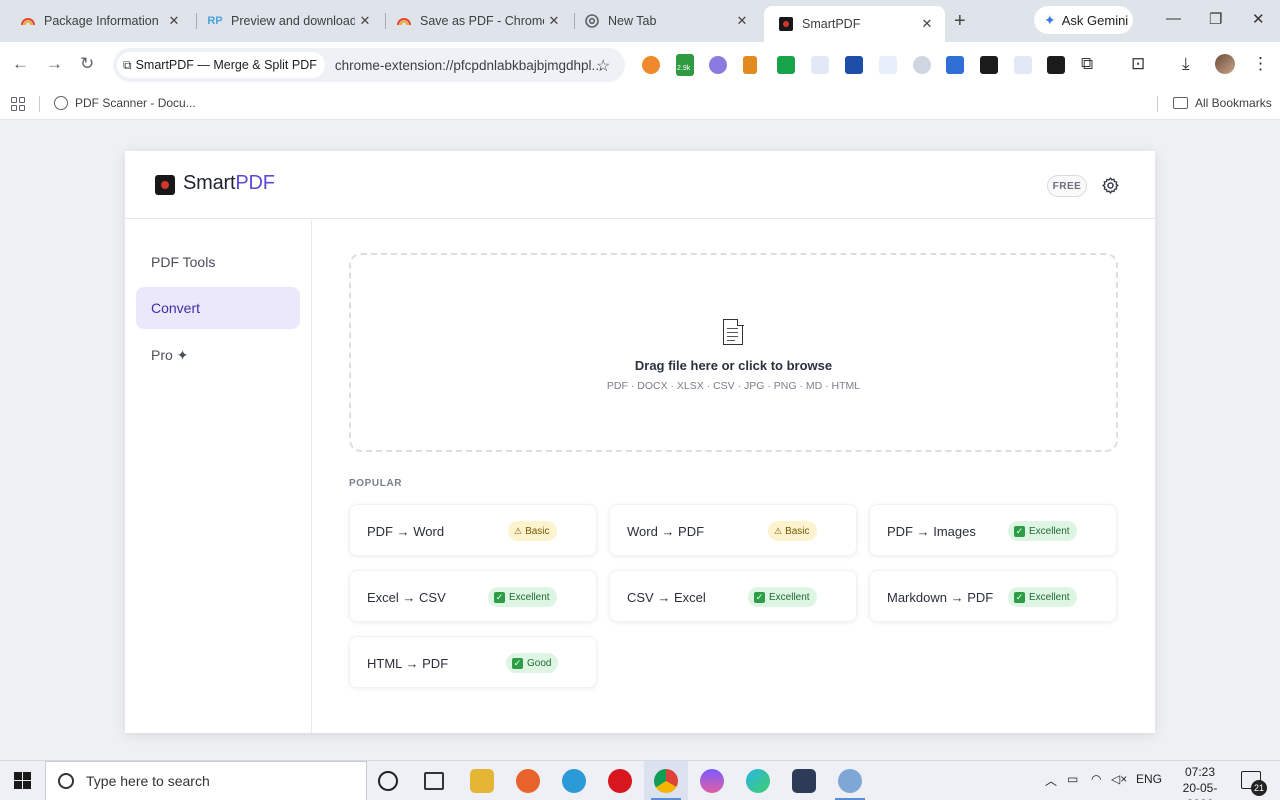  What do you see at coordinates (54, 64) in the screenshot?
I see `forward-arrow-icon: →` at bounding box center [54, 64].